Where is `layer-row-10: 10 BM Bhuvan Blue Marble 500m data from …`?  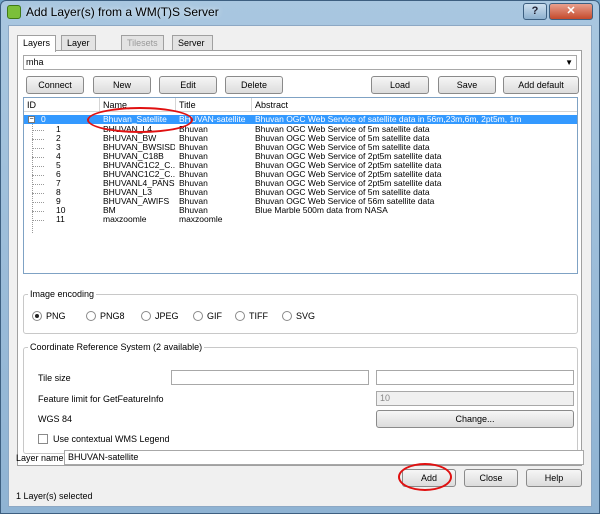
layer-row-10: 10 BM Bhuvan Blue Marble 500m data from … is located at coordinates (300, 210).